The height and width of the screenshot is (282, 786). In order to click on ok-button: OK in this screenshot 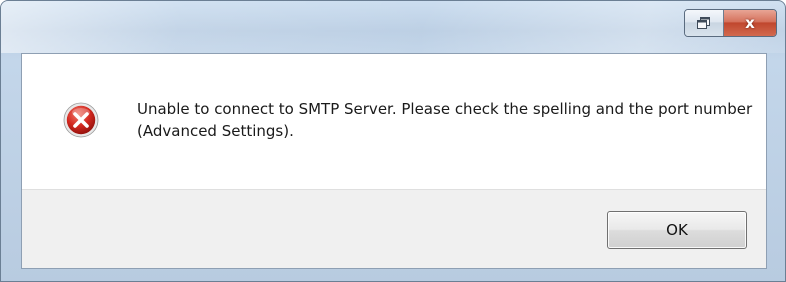, I will do `click(677, 230)`.